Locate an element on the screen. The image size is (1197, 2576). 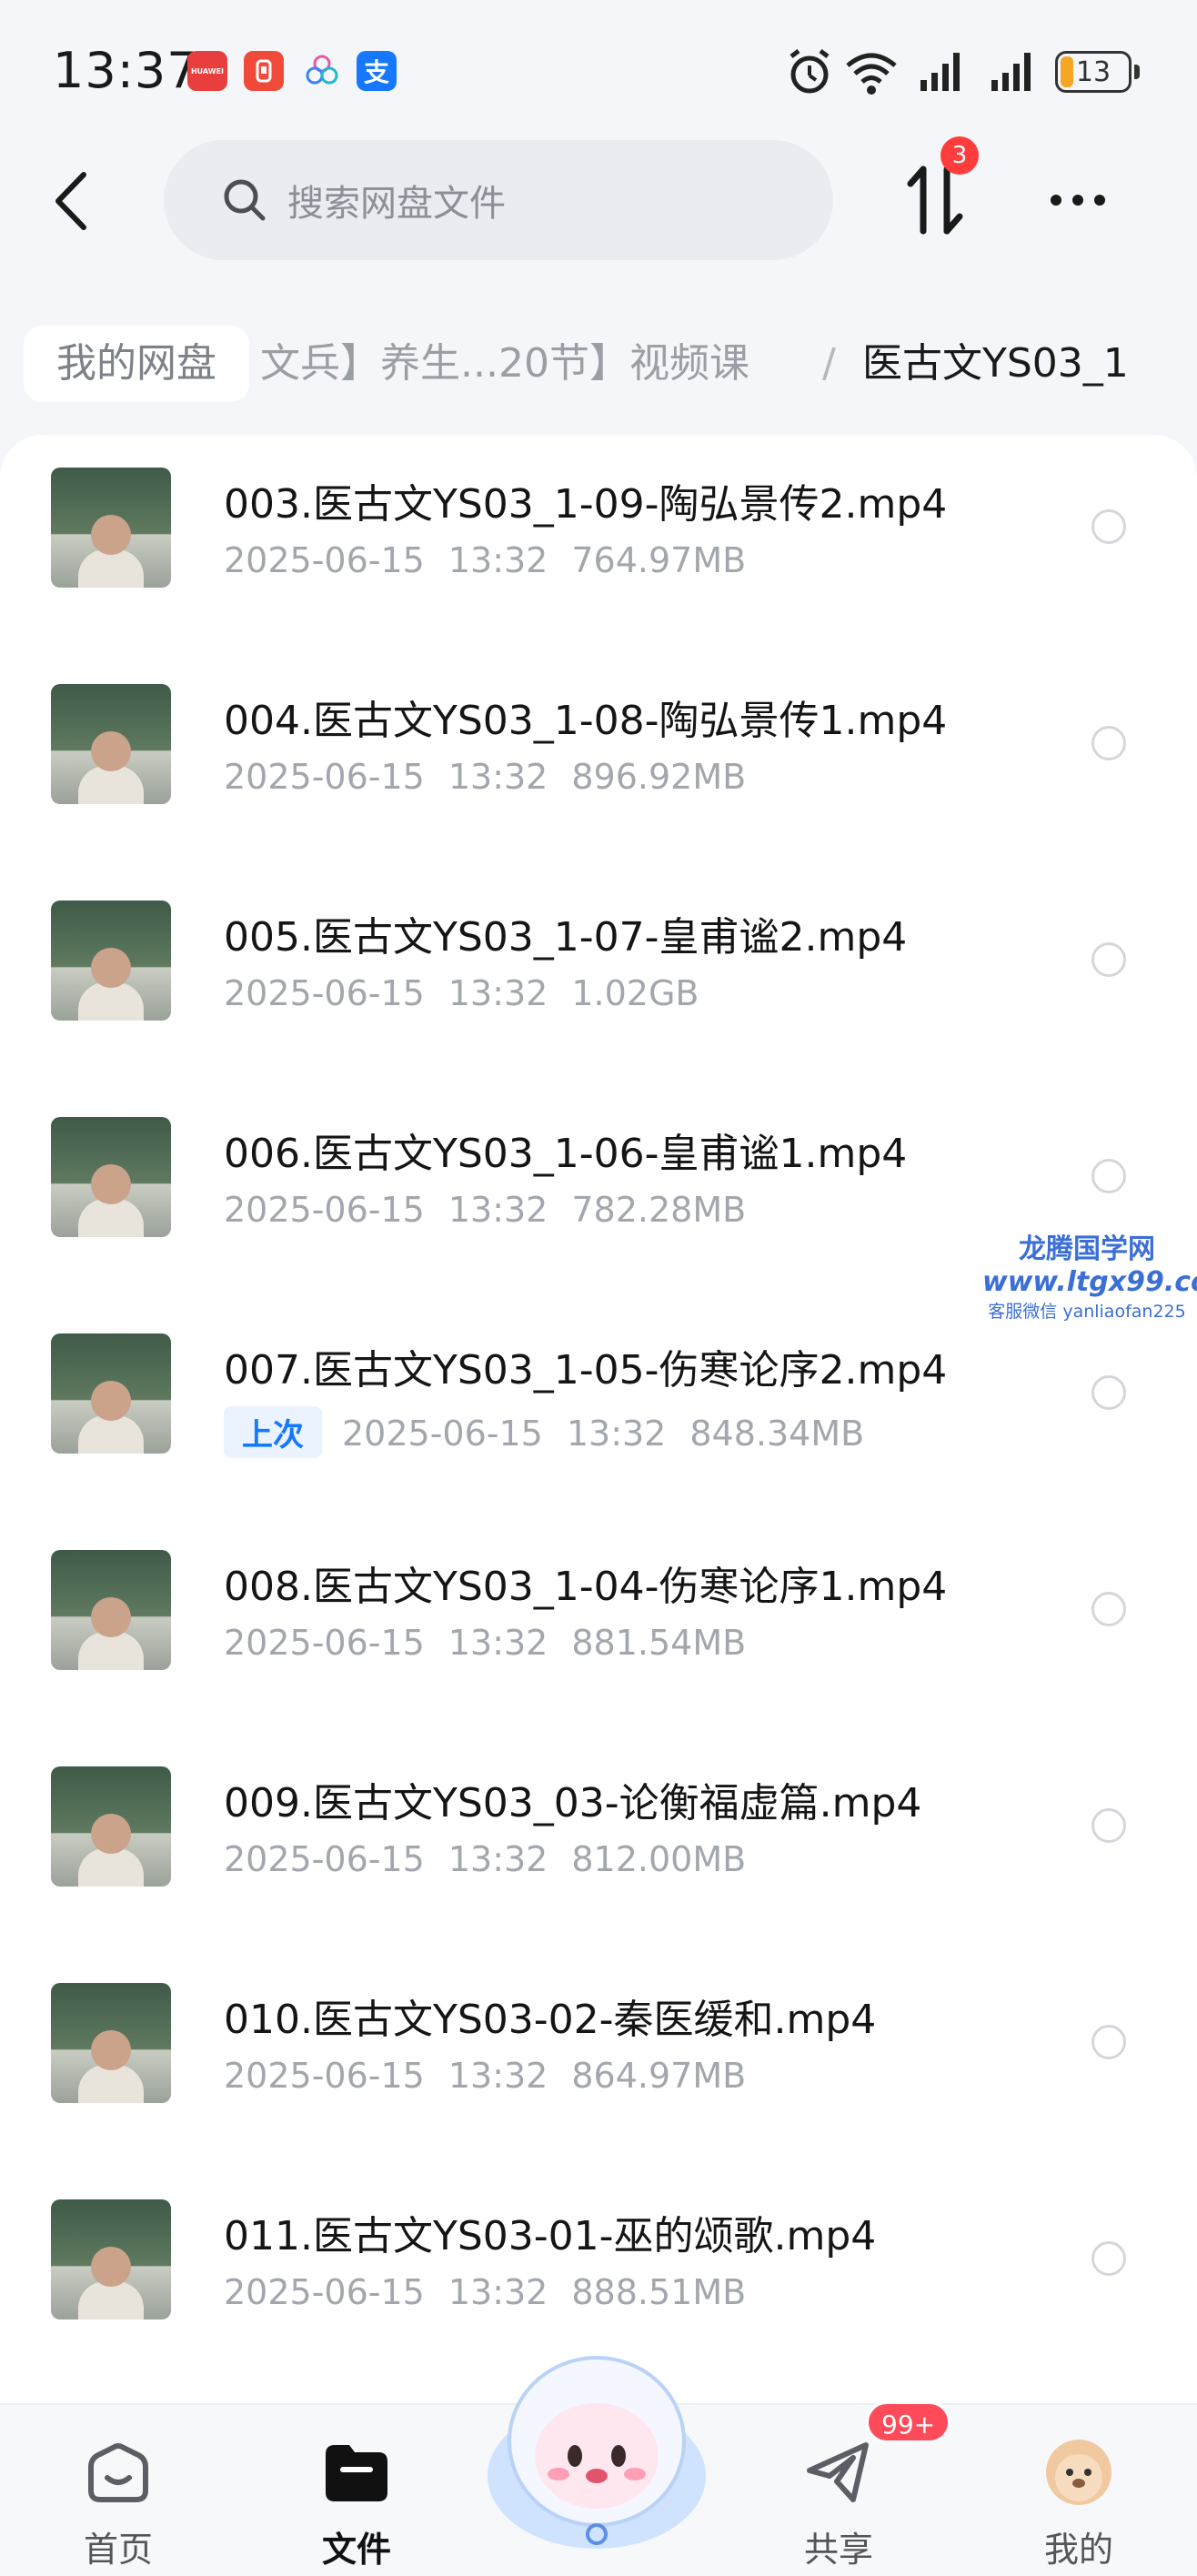
search-input: 搜索网盘文件 is located at coordinates (498, 200).